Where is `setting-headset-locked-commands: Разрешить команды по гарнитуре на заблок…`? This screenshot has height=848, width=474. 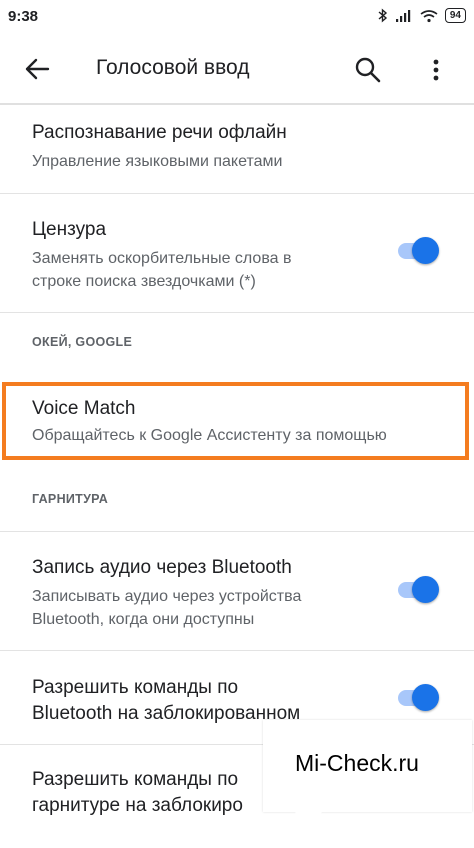 setting-headset-locked-commands: Разрешить команды по гарнитуре на заблок… is located at coordinates (137, 793).